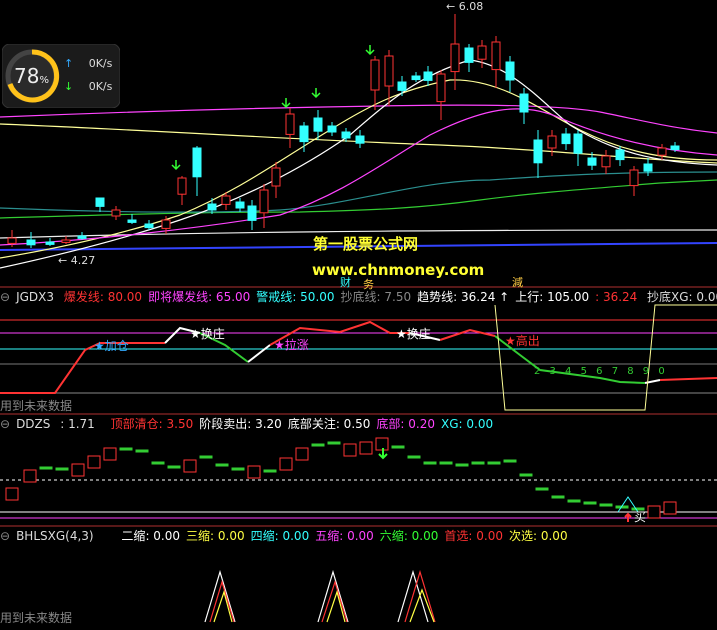  I want to click on jgdx-levels, so click(358, 356).